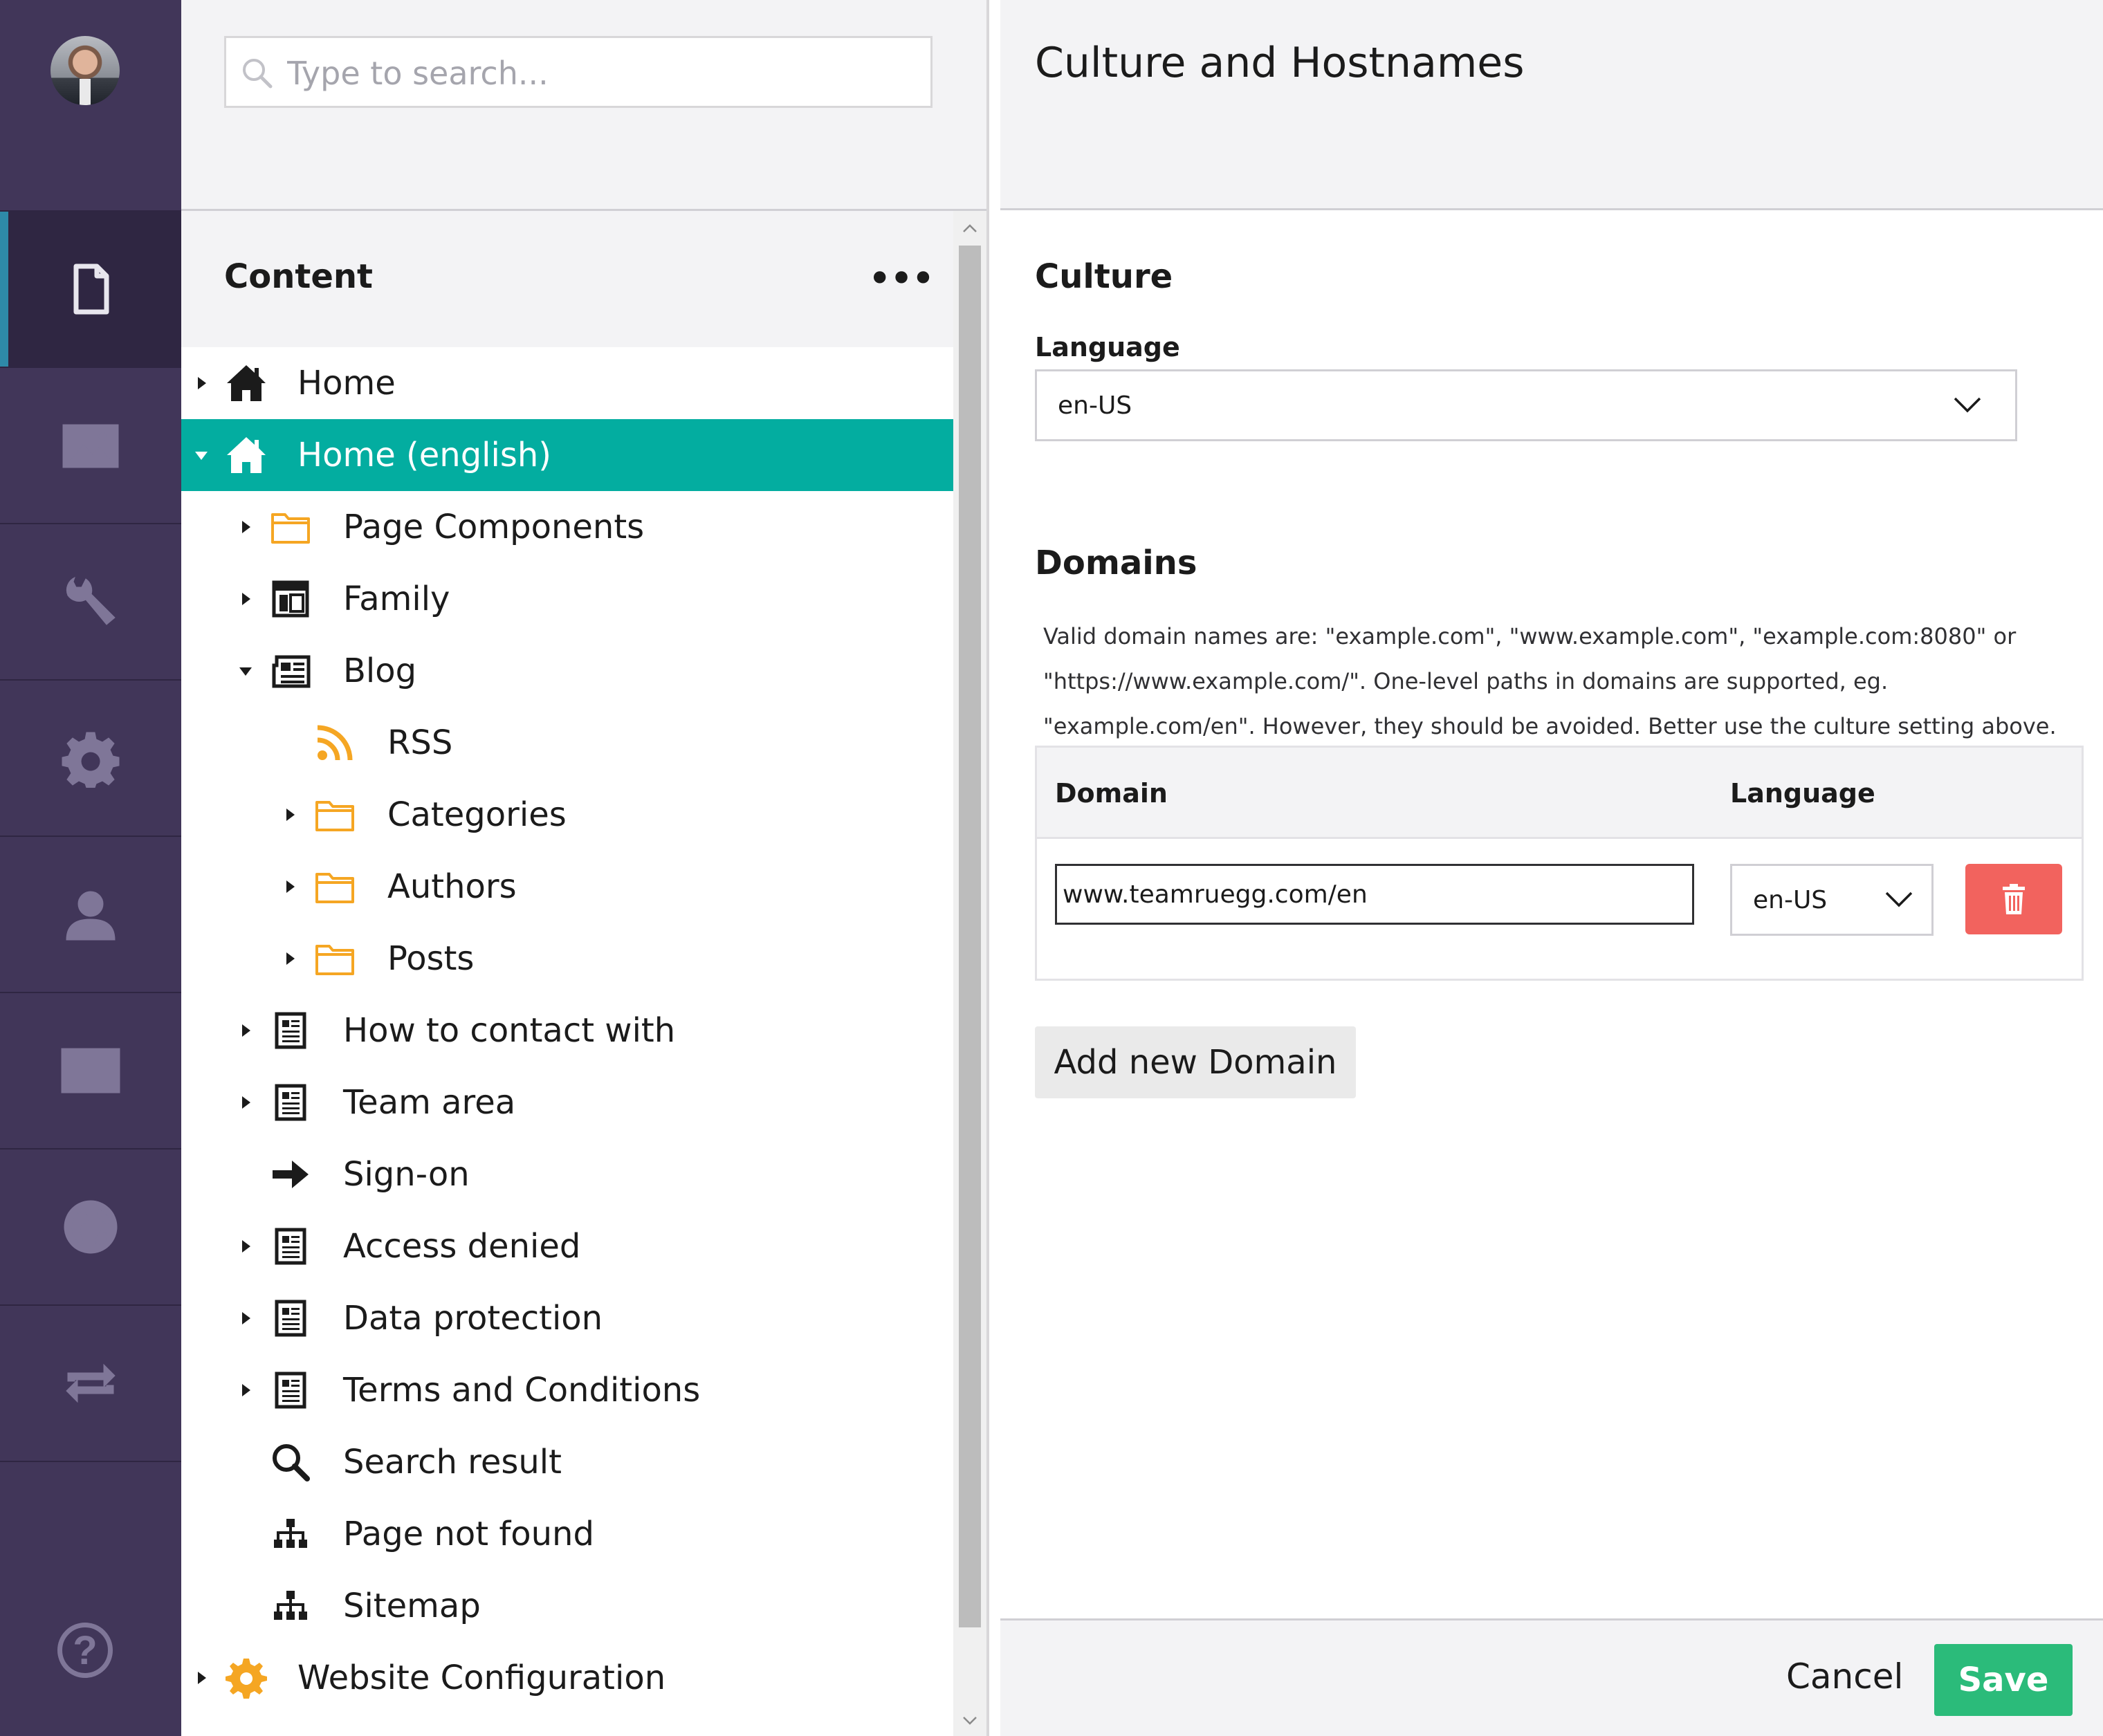  What do you see at coordinates (90, 914) in the screenshot?
I see `nav-users` at bounding box center [90, 914].